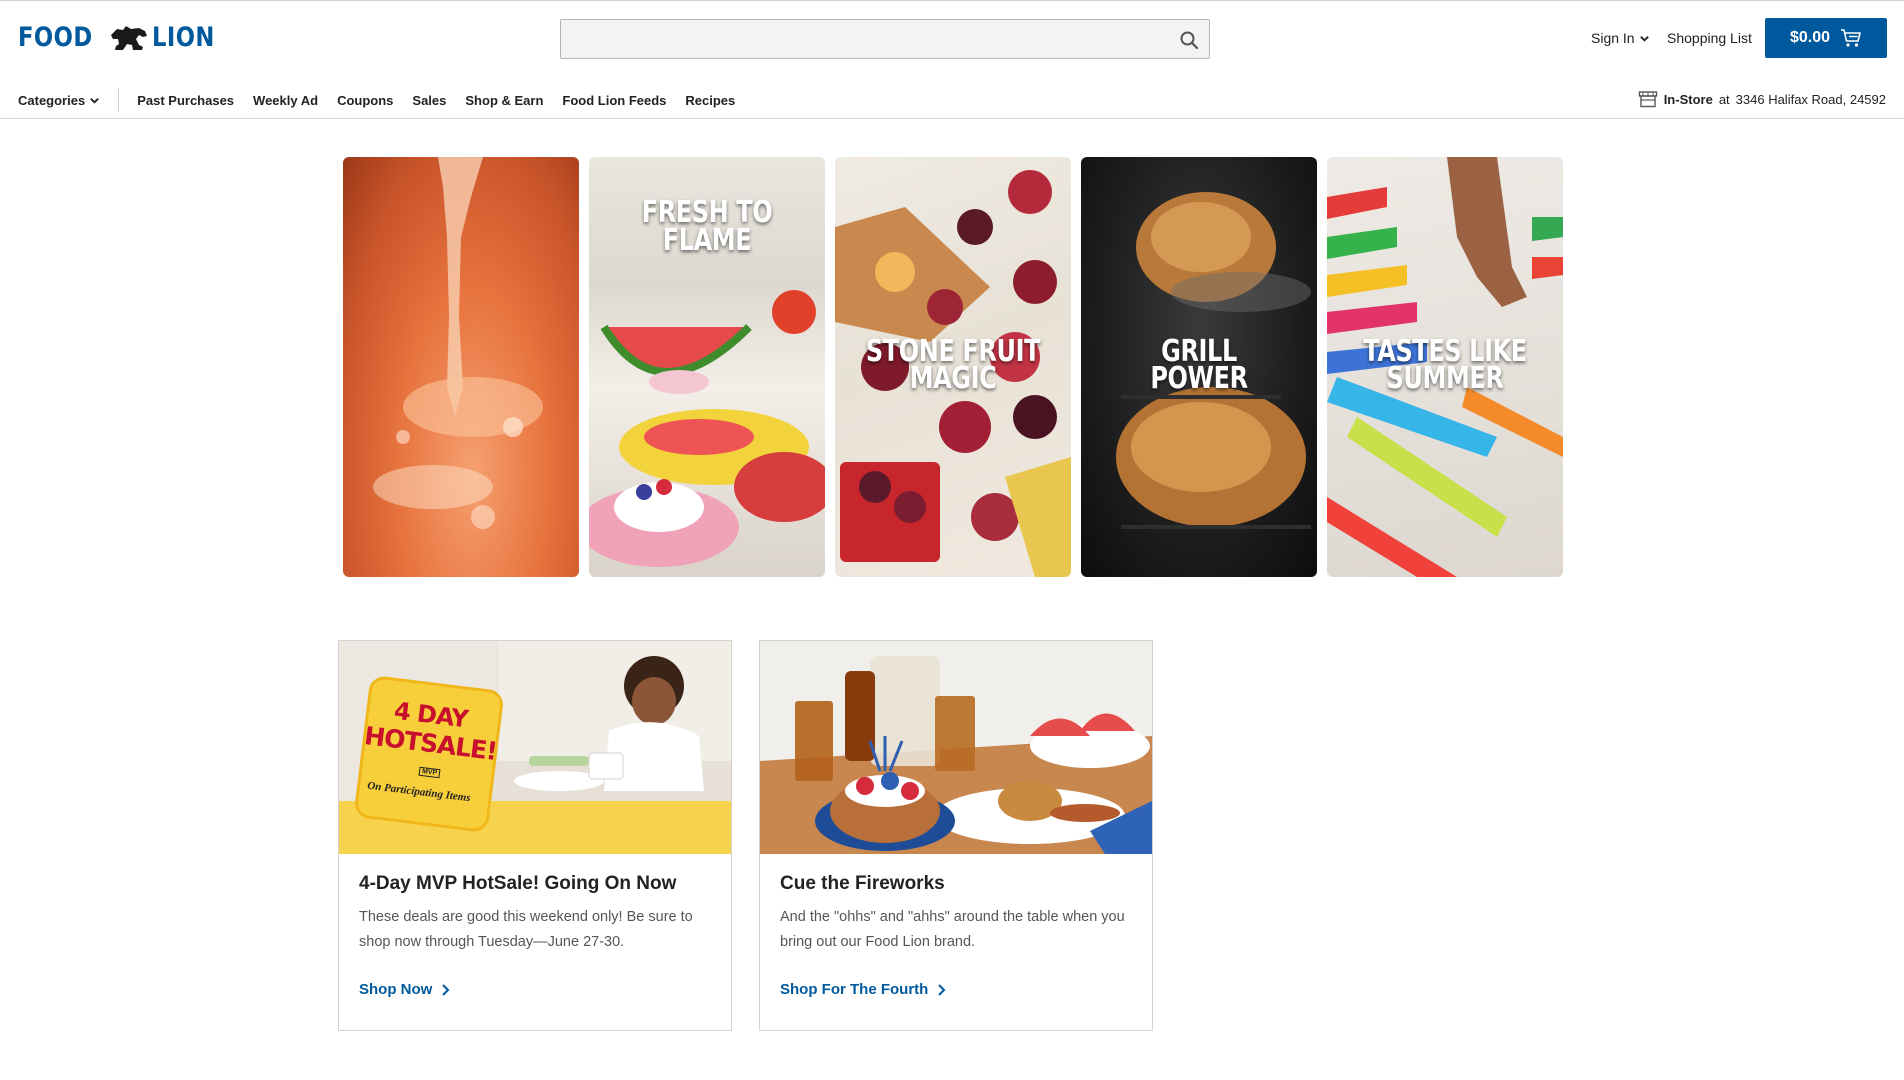  Describe the element at coordinates (707, 226) in the screenshot. I see `tile-label: FRESH TO FLAME` at that location.